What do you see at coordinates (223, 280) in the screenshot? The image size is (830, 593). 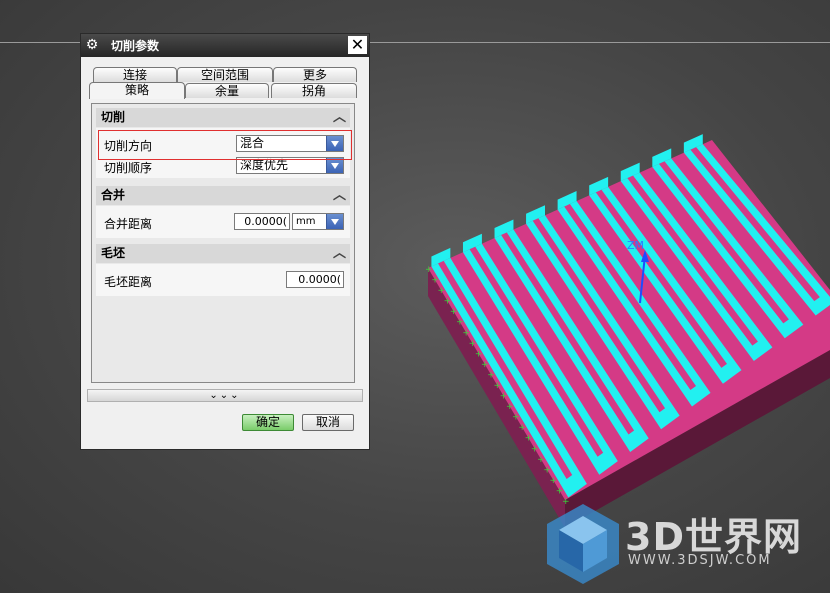 I see `blank-rows: 毛坯距离 0.0000(` at bounding box center [223, 280].